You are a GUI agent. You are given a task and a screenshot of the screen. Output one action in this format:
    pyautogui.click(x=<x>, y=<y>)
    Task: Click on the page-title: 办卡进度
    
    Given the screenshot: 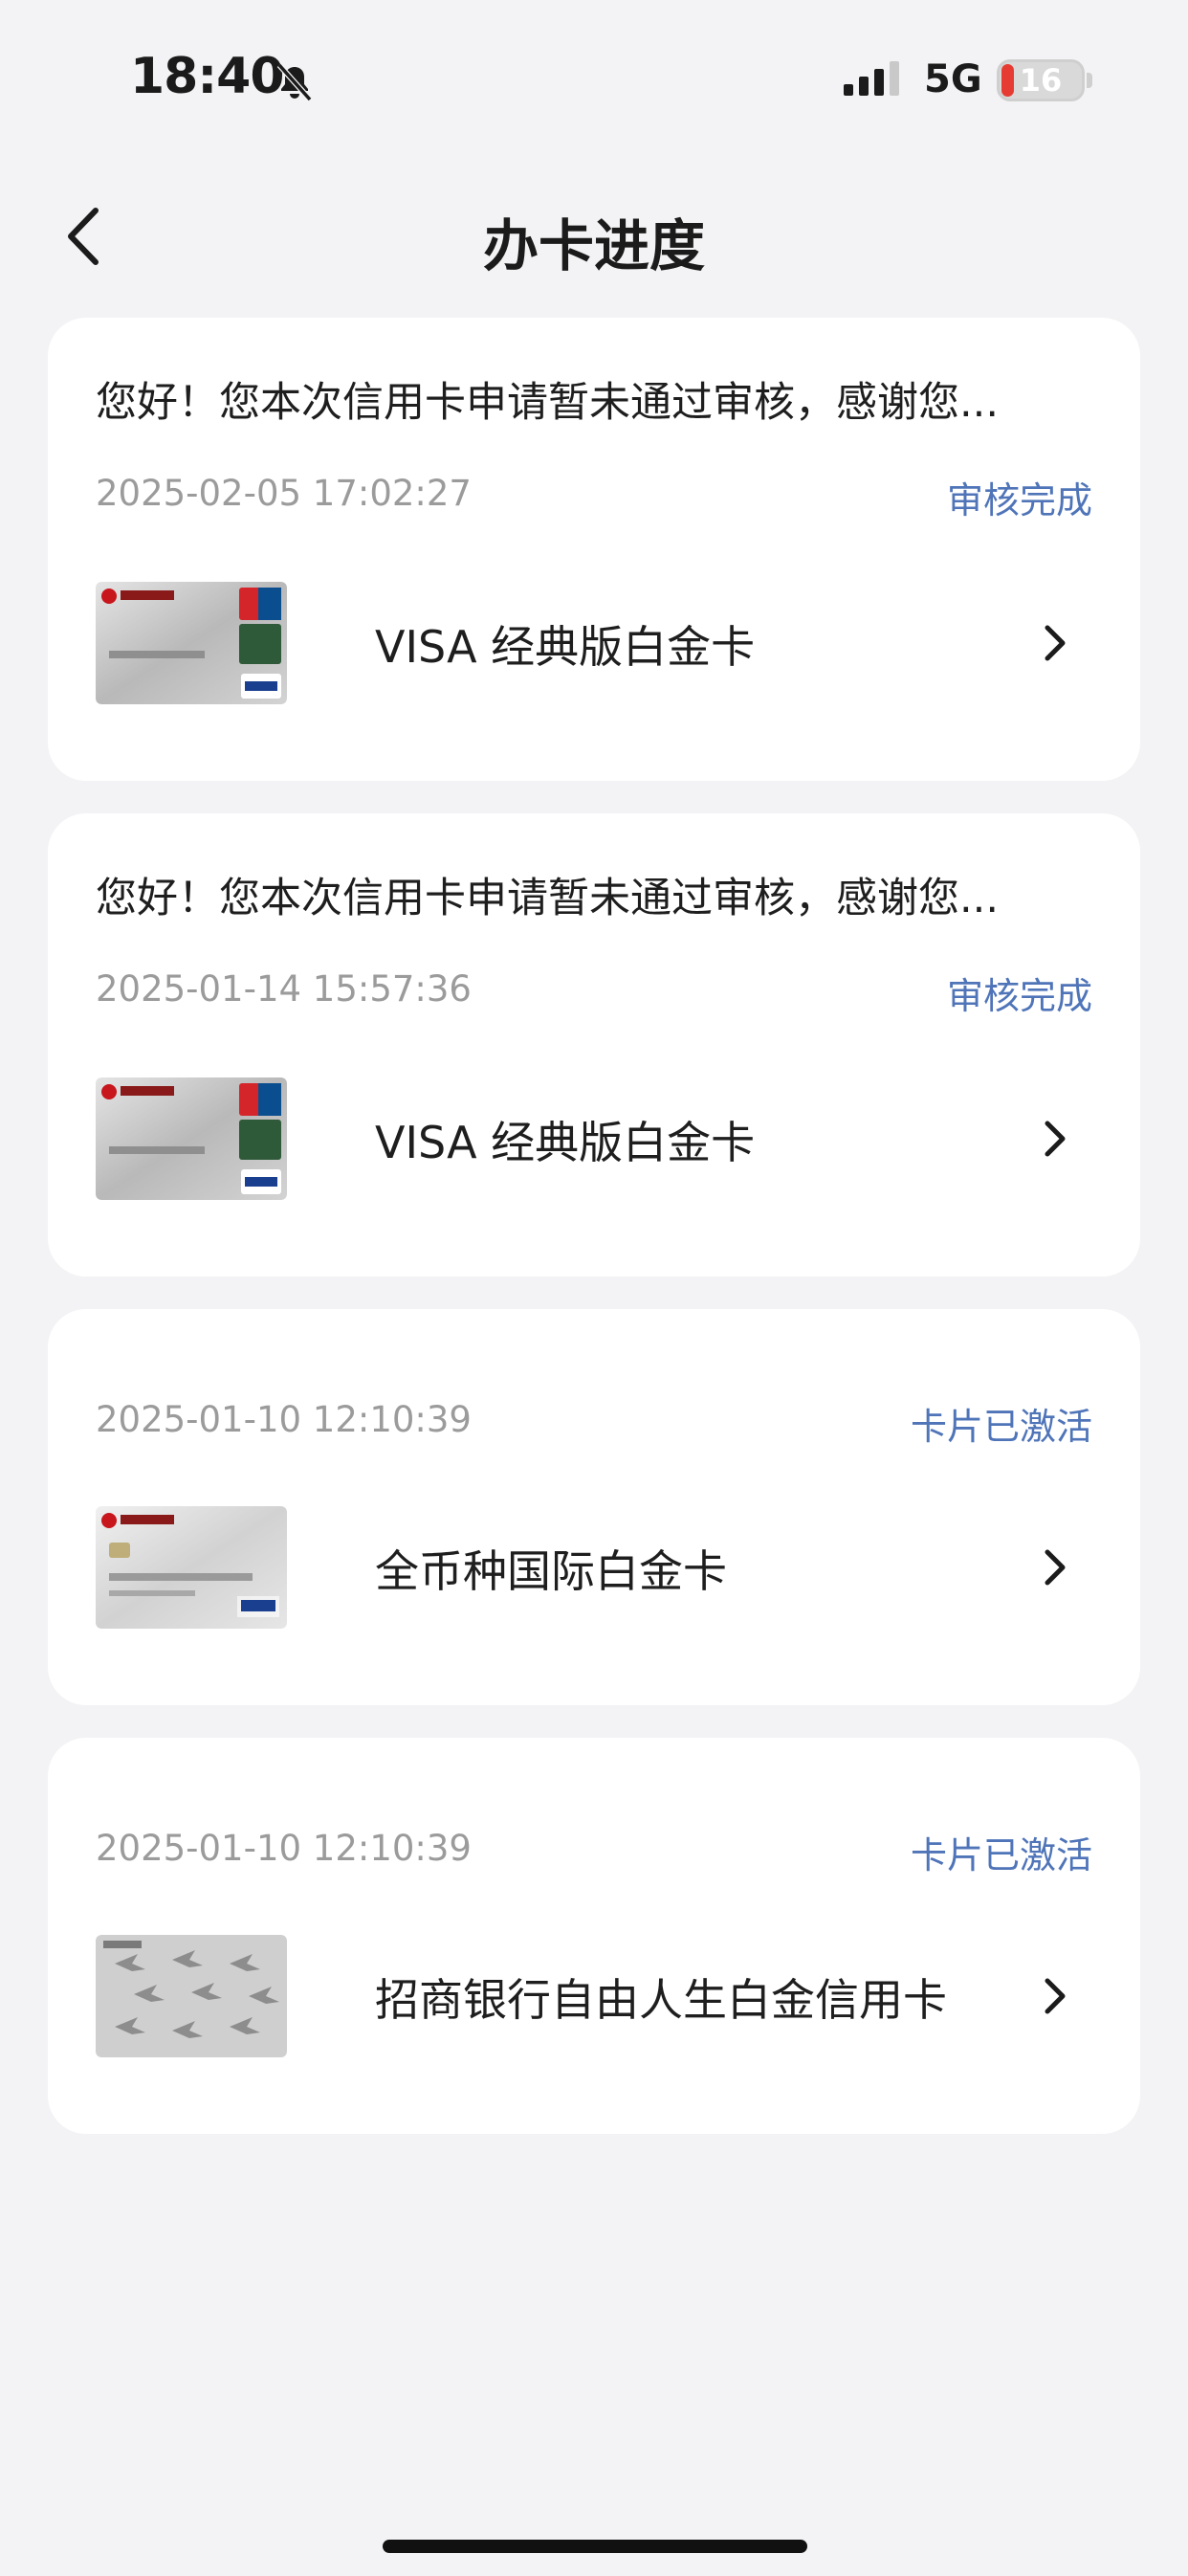 What is the action you would take?
    pyautogui.click(x=593, y=246)
    